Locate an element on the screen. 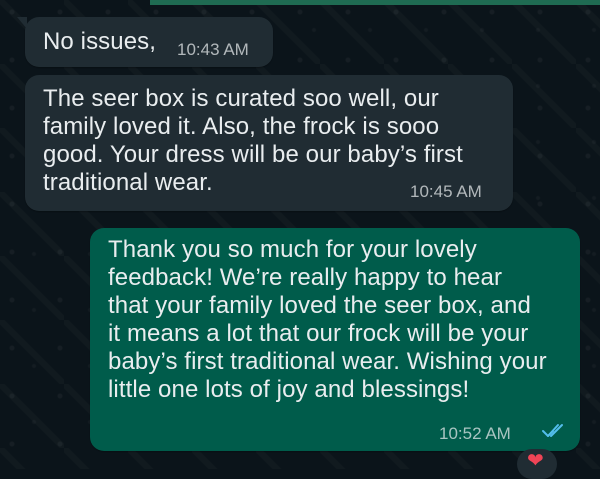 This screenshot has height=479, width=600. message-timestamp: 10:45 AM is located at coordinates (446, 191).